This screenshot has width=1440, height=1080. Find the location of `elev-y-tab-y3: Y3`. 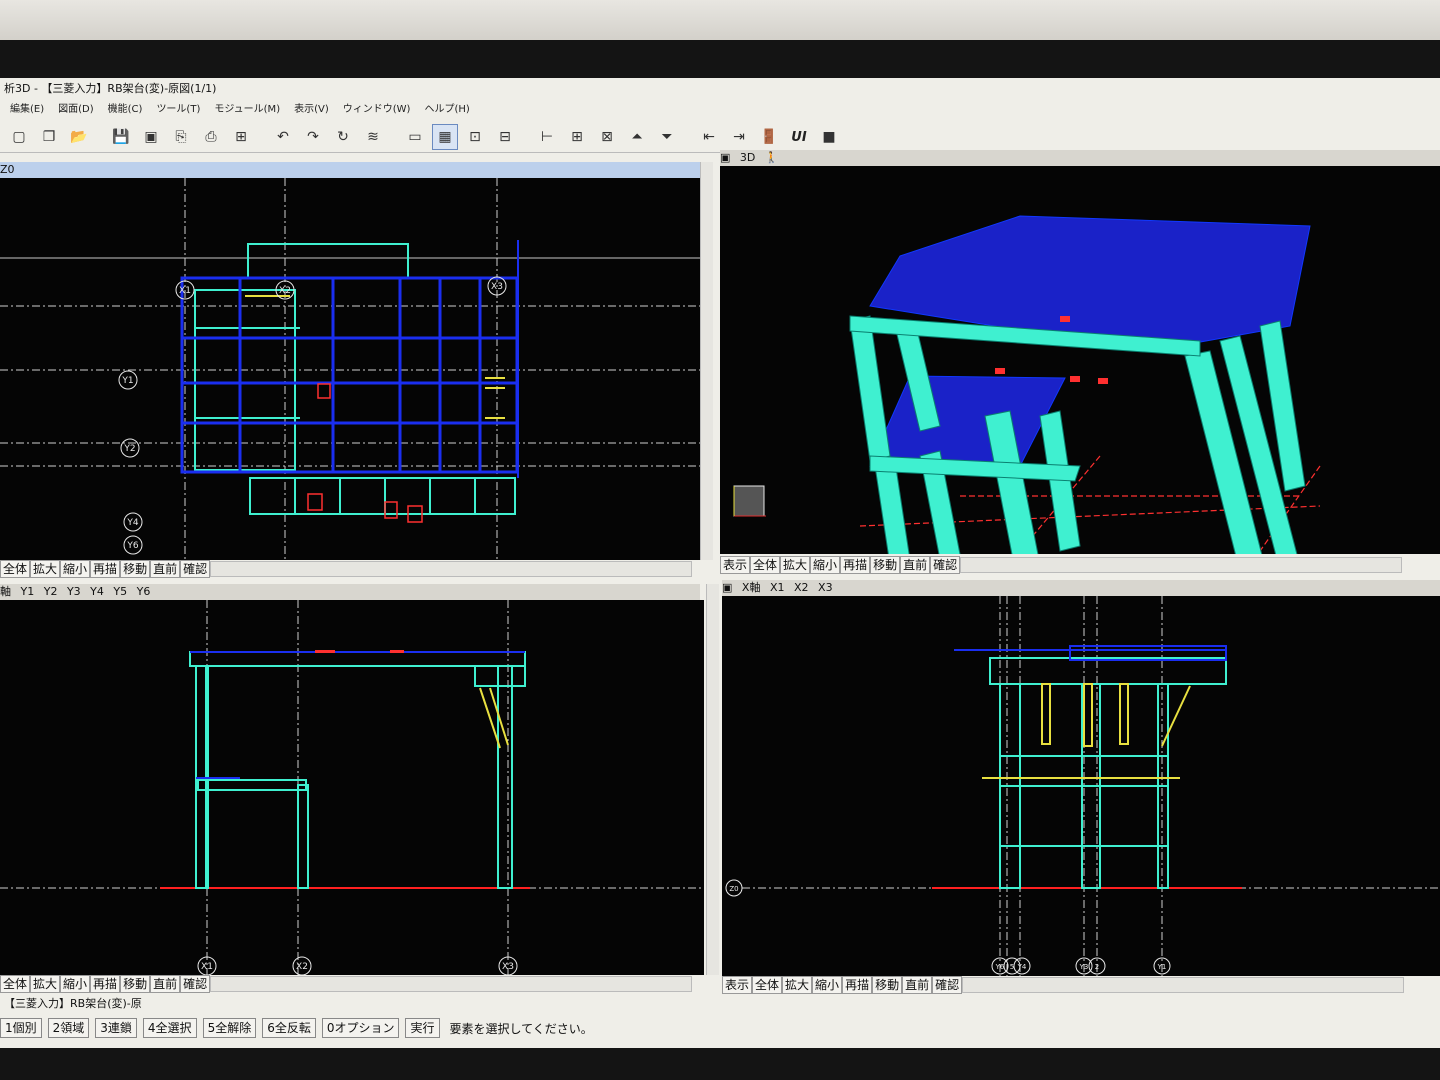

elev-y-tab-y3: Y3 is located at coordinates (74, 591).